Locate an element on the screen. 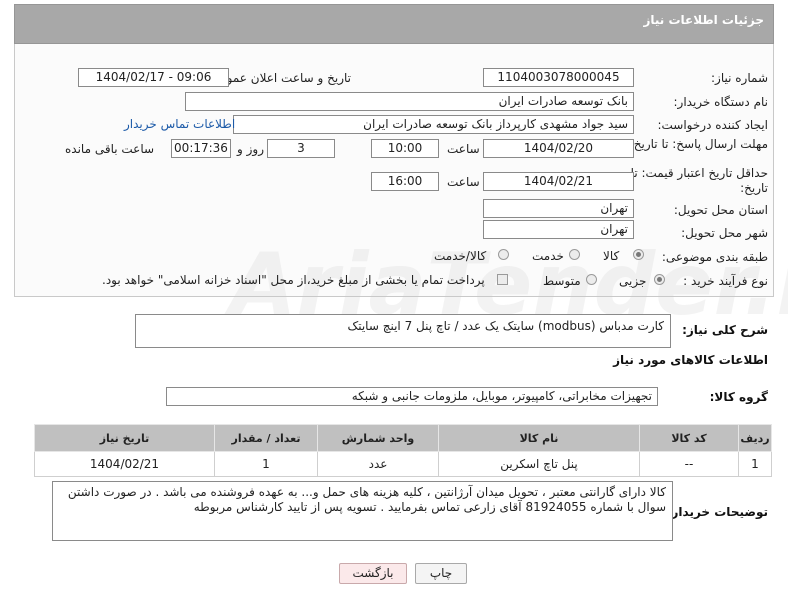 The height and width of the screenshot is (598, 788). buyer-contact-link: اطلاعات تماس خریدار is located at coordinates (179, 124).